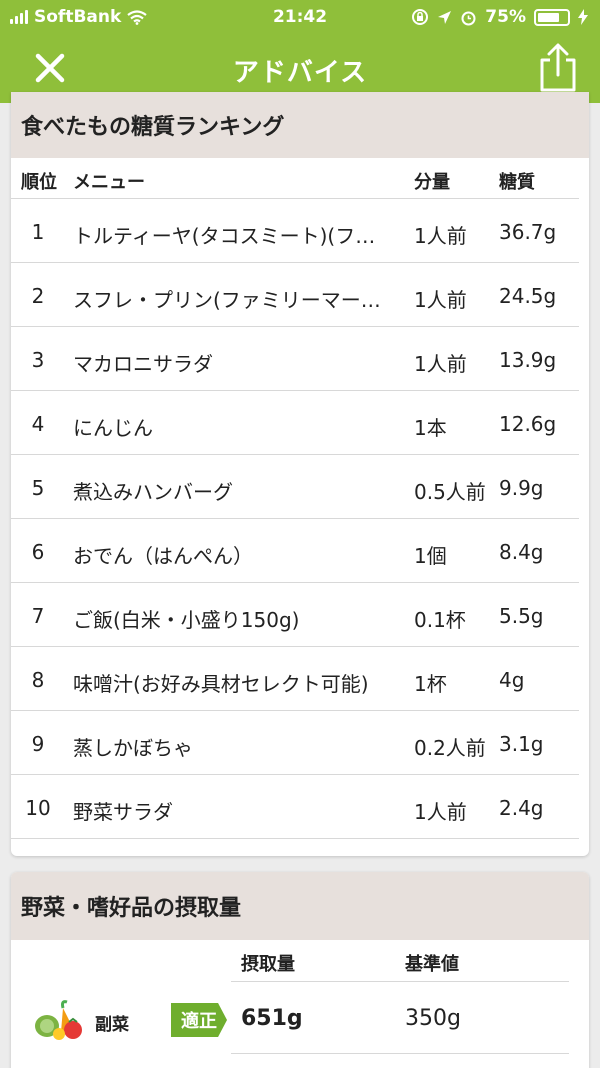  What do you see at coordinates (272, 1018) in the screenshot?
I see `intake-amount: 651g` at bounding box center [272, 1018].